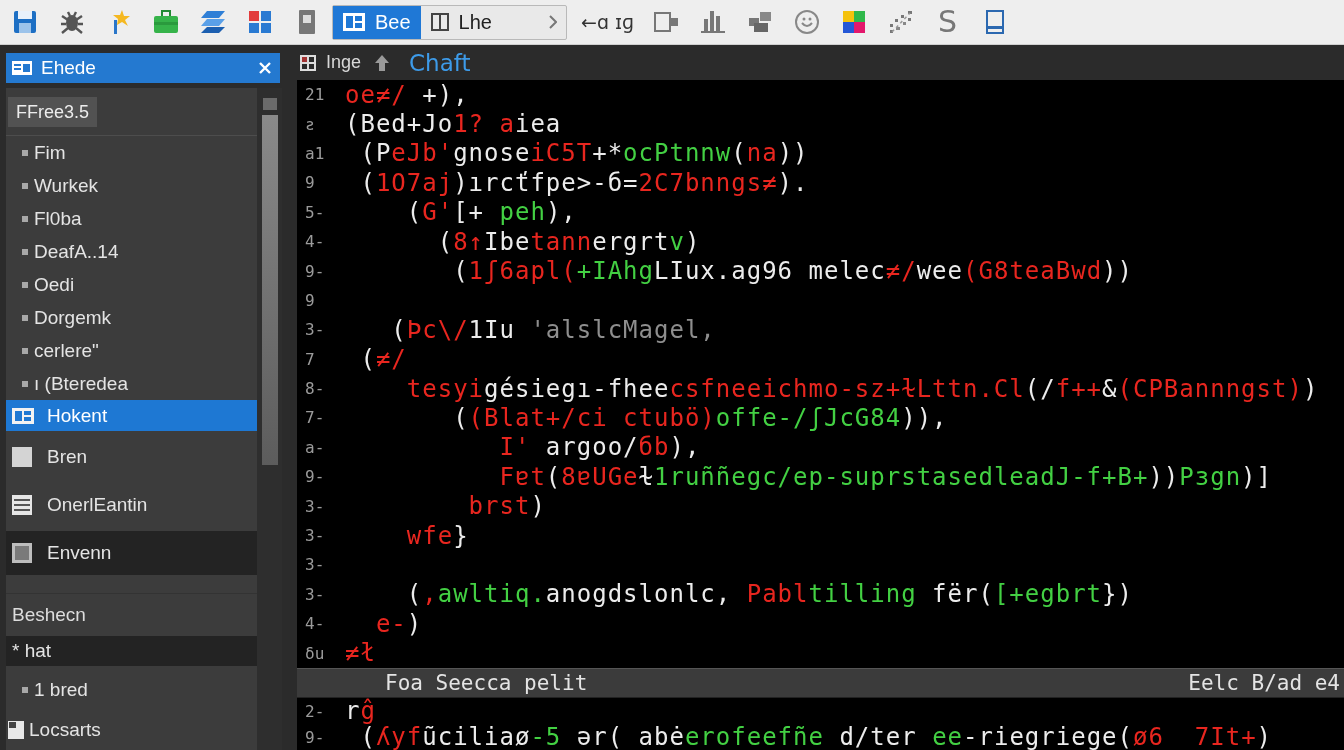 Image resolution: width=1344 pixels, height=750 pixels. I want to click on code-line: (G'[+ peh),, so click(491, 212).